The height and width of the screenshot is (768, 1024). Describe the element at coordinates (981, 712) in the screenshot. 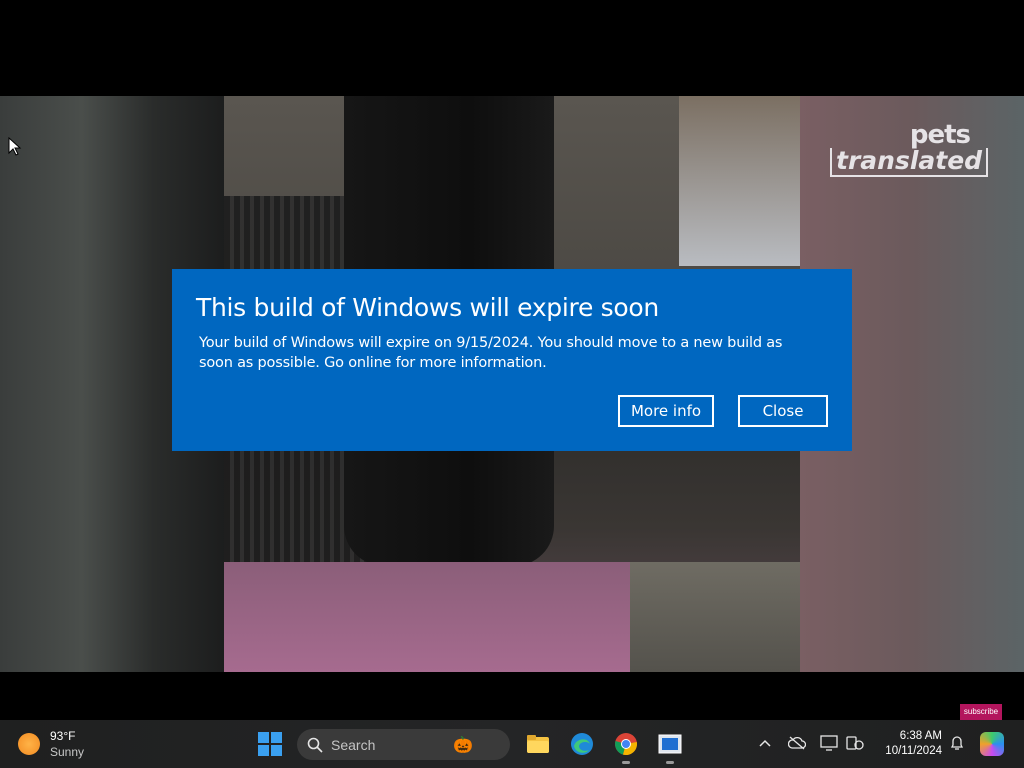

I see `subscribe-badge: subscribe` at that location.